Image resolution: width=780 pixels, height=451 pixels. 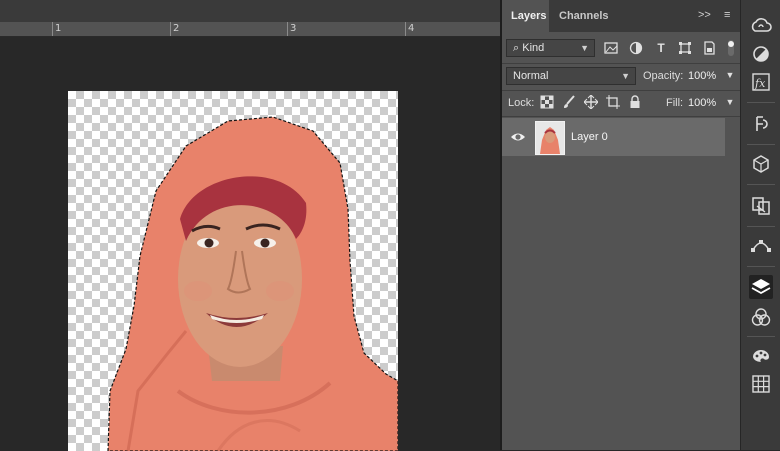 What do you see at coordinates (613, 102) in the screenshot?
I see `lock-artboard-icon` at bounding box center [613, 102].